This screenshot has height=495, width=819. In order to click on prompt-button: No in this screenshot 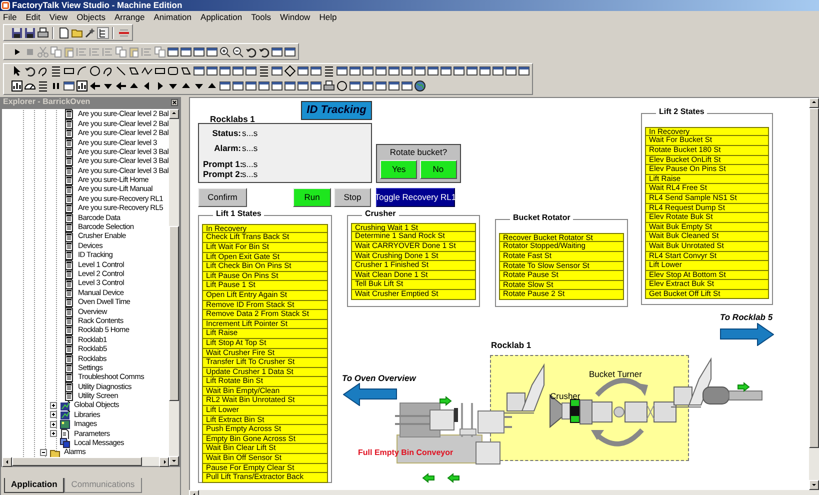, I will do `click(438, 170)`.